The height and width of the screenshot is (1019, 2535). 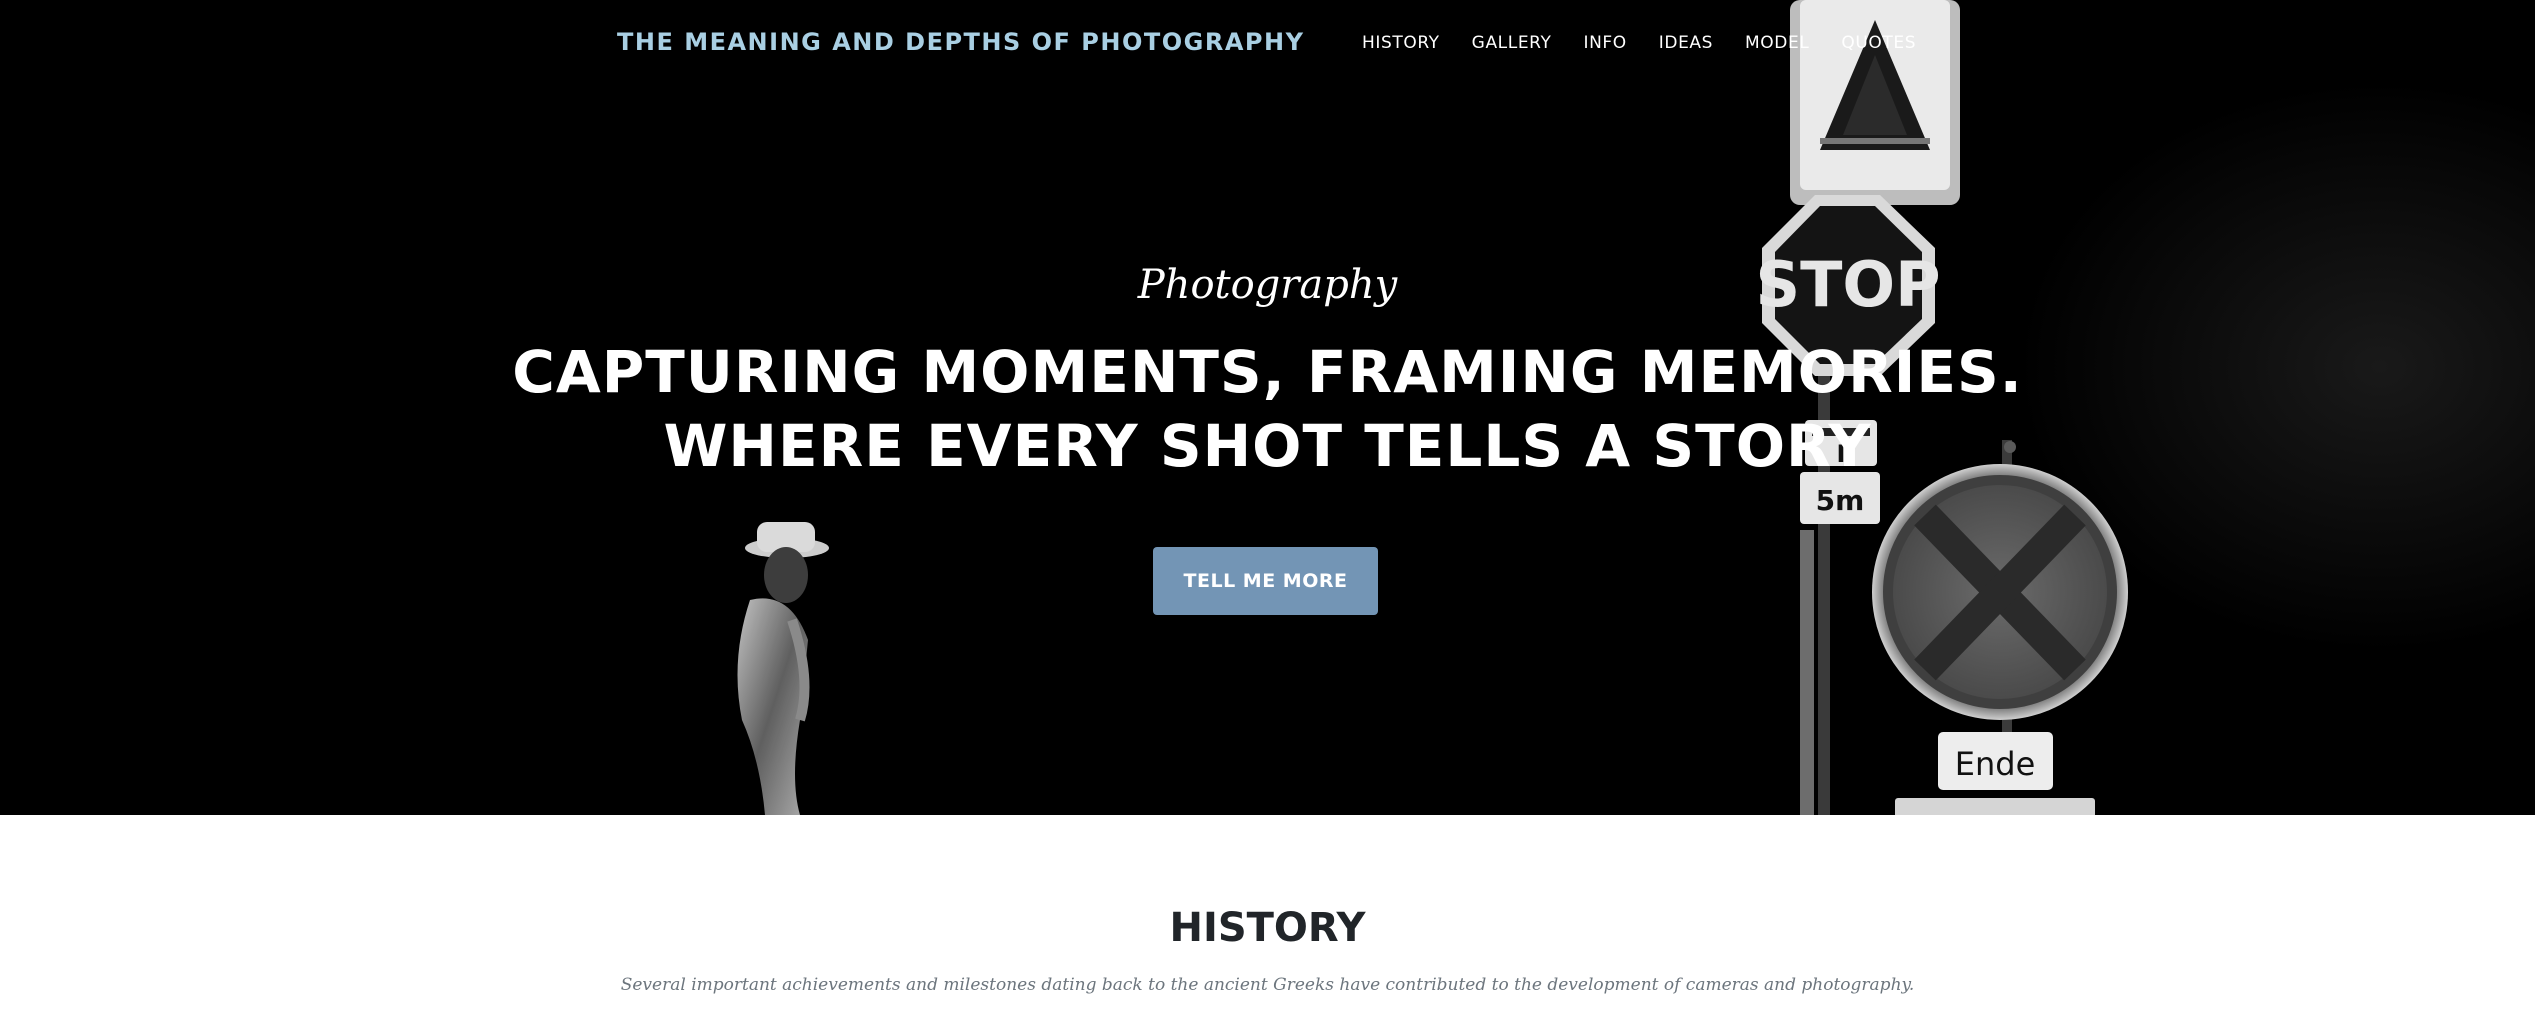 I want to click on svg-text: 5m, so click(x=1840, y=500).